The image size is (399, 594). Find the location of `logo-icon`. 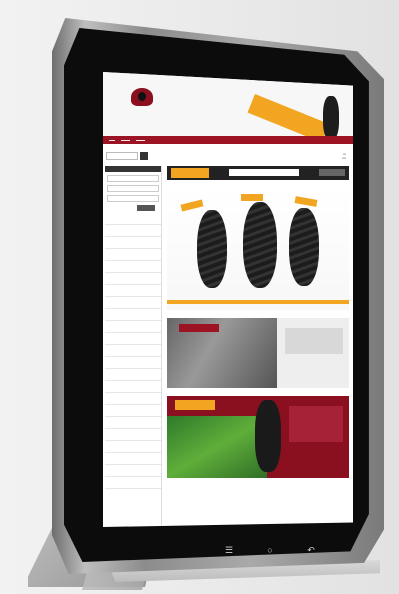

logo-icon is located at coordinates (142, 97).